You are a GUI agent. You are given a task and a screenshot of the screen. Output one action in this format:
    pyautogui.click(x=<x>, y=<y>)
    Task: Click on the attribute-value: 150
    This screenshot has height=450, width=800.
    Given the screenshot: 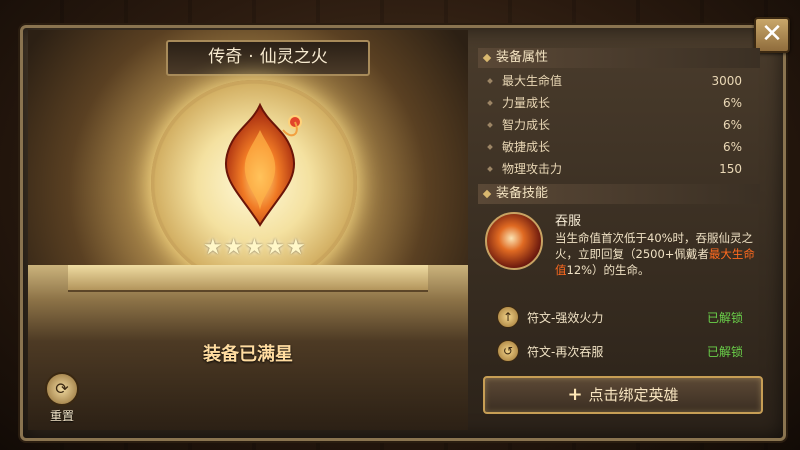 What is the action you would take?
    pyautogui.click(x=730, y=169)
    